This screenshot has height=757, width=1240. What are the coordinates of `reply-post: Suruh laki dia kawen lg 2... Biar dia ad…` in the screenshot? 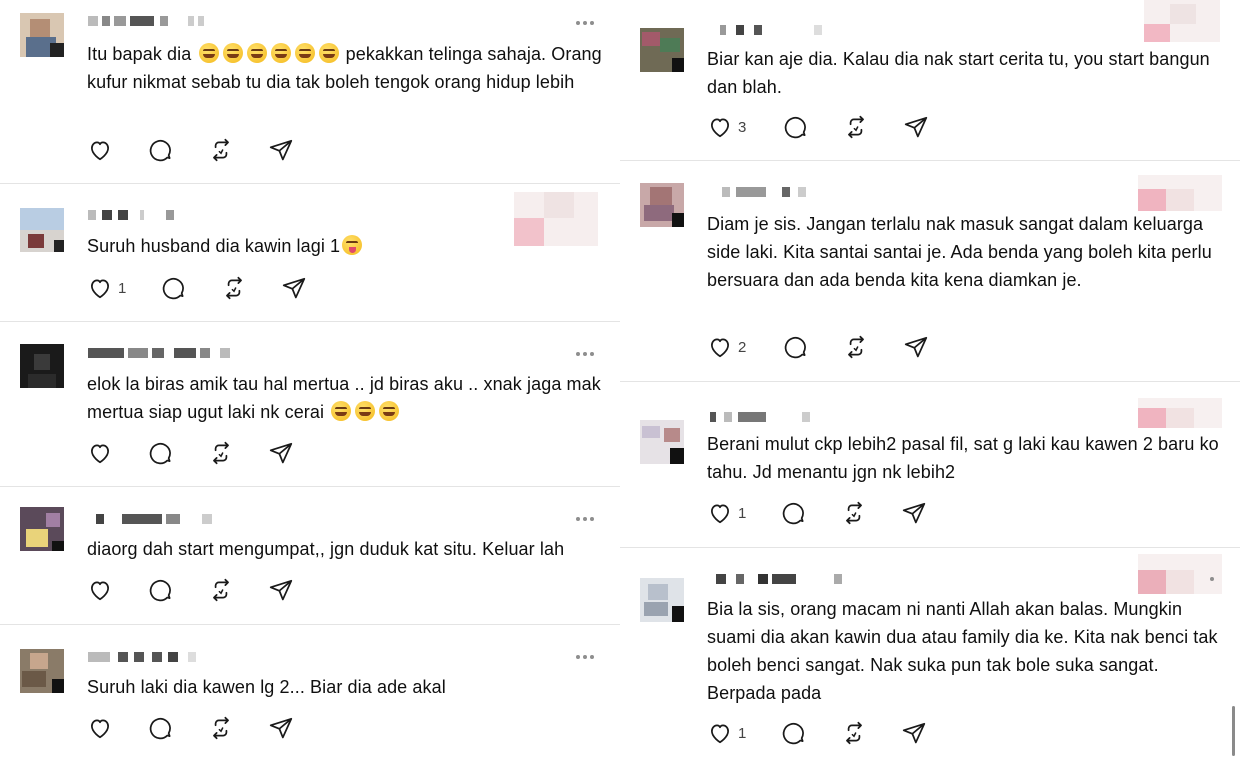 It's located at (310, 691).